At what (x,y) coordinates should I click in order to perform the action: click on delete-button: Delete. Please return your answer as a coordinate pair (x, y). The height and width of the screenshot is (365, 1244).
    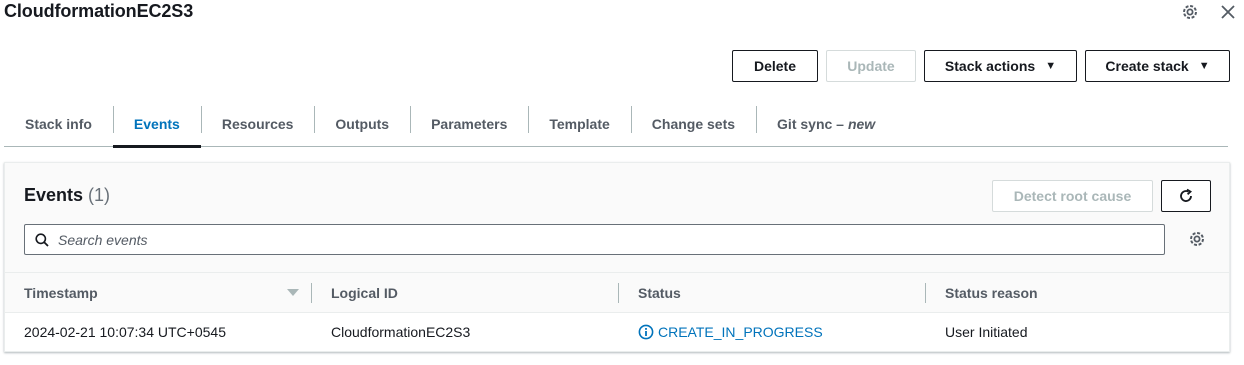
    Looking at the image, I should click on (775, 66).